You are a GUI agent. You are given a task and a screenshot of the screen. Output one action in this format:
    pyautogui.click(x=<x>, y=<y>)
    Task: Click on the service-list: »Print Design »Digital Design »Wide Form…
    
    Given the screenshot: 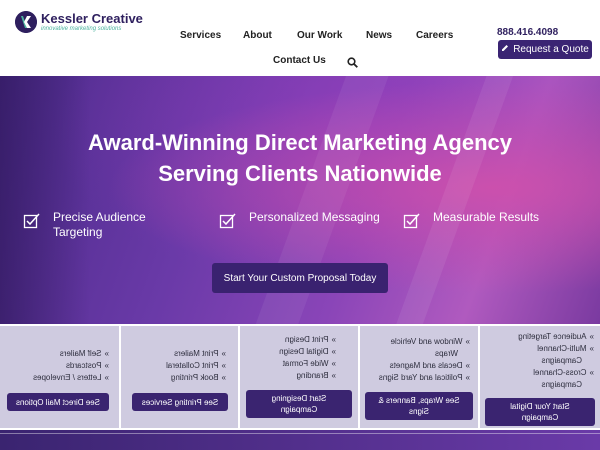 What is the action you would take?
    pyautogui.click(x=307, y=358)
    